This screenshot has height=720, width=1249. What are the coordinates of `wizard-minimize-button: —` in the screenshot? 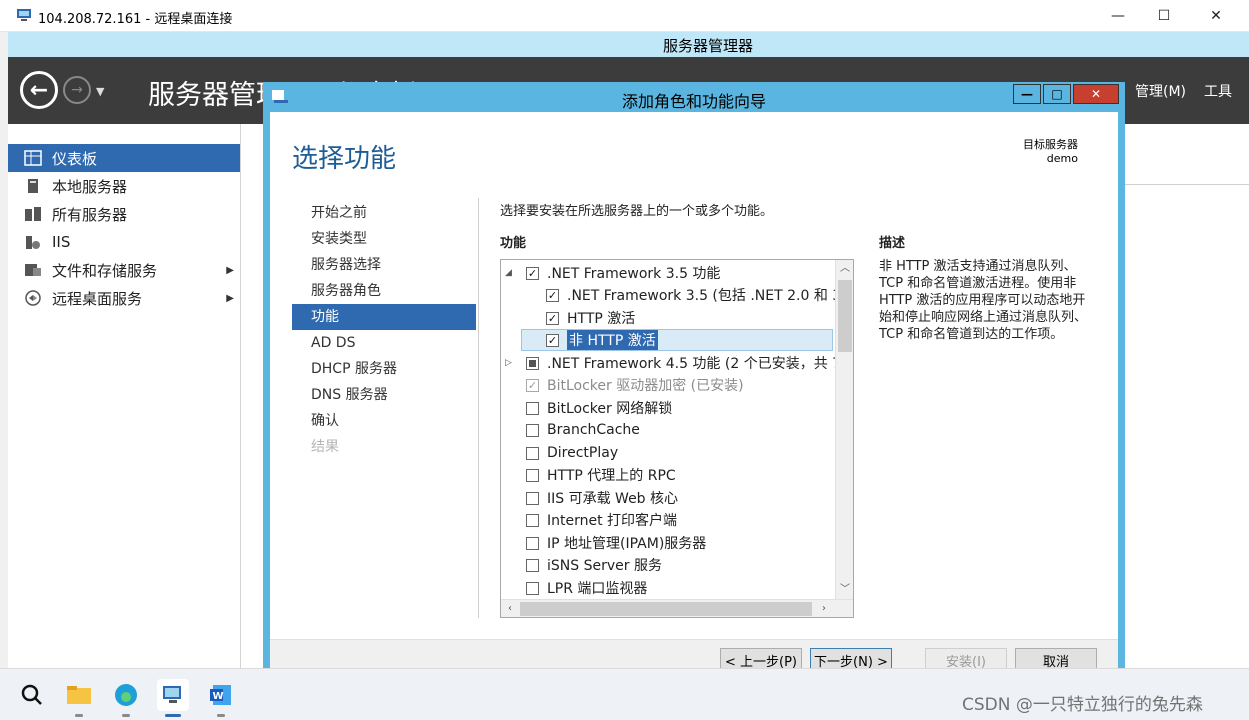 It's located at (1027, 94).